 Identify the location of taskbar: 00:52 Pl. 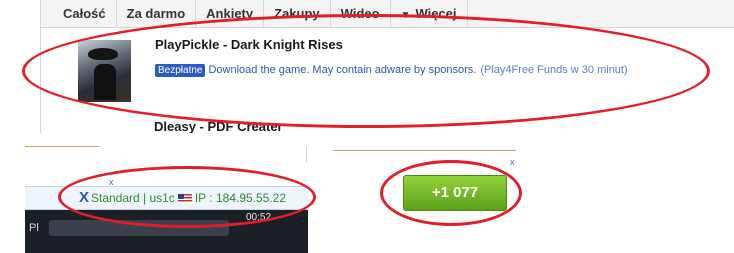
(166, 231).